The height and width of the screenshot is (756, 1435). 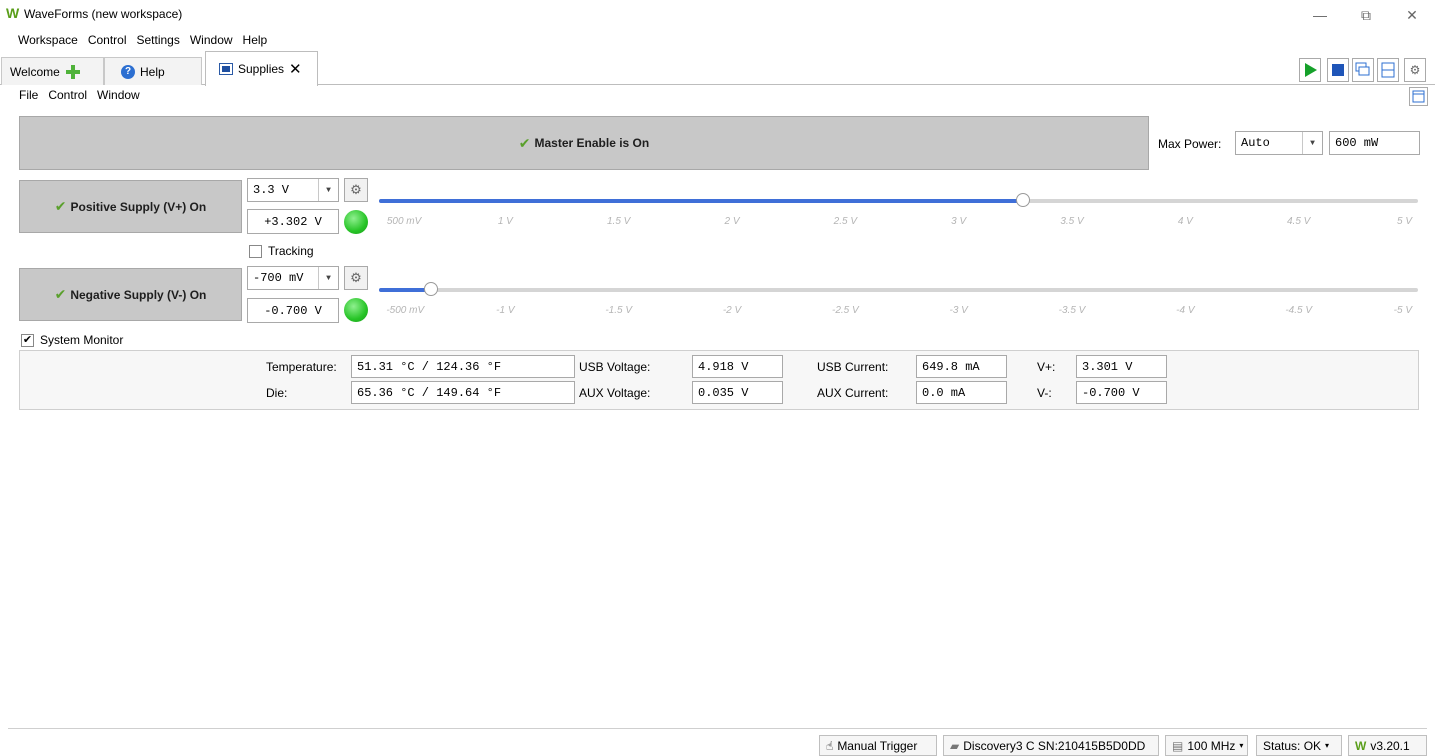 I want to click on aux-voltage-label: AUX Voltage:, so click(x=615, y=393).